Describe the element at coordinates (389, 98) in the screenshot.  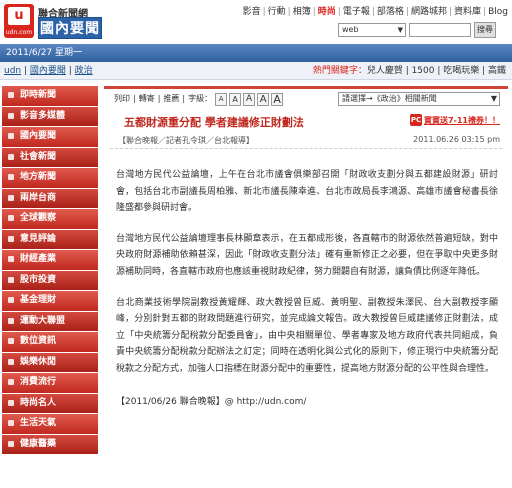
I see `related-news-value: 請選擇→《政治》相關新聞` at that location.